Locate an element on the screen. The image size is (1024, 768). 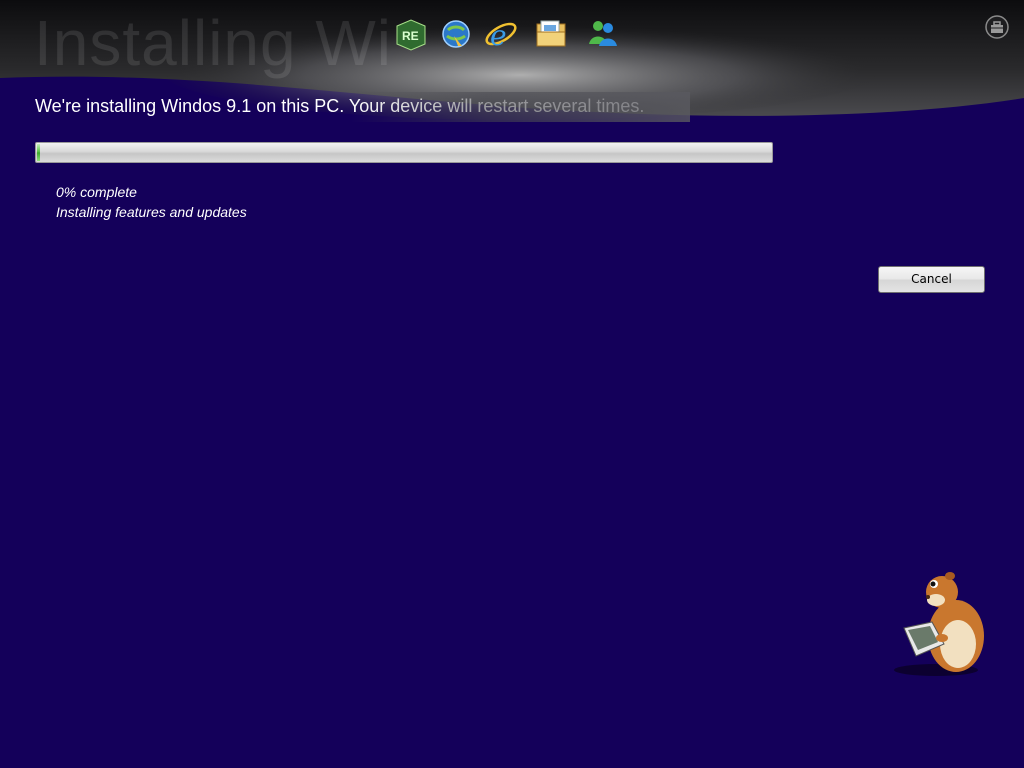
svg-text: RE is located at coordinates (410, 36).